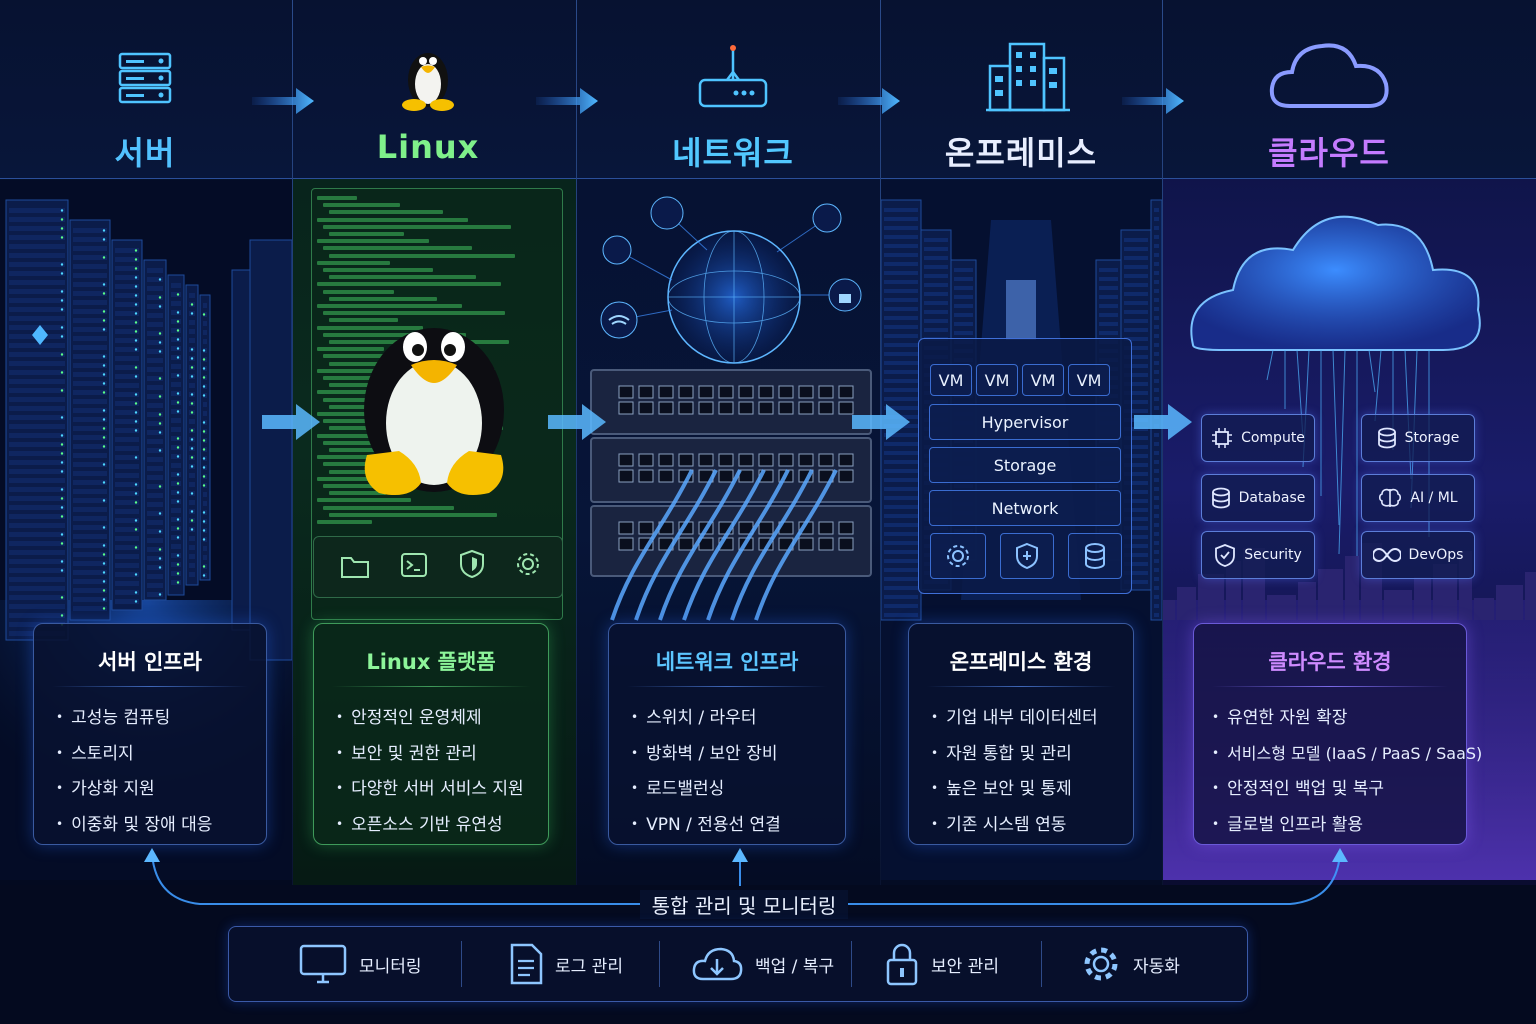 The height and width of the screenshot is (1024, 1536). I want to click on cloud-service-ai-ml: AI / ML, so click(1418, 498).